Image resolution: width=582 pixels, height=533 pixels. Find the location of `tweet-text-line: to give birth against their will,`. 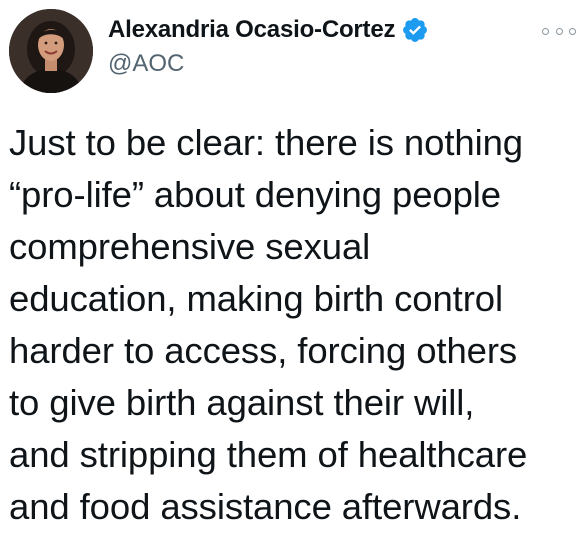

tweet-text-line: to give birth against their will, is located at coordinates (242, 402).